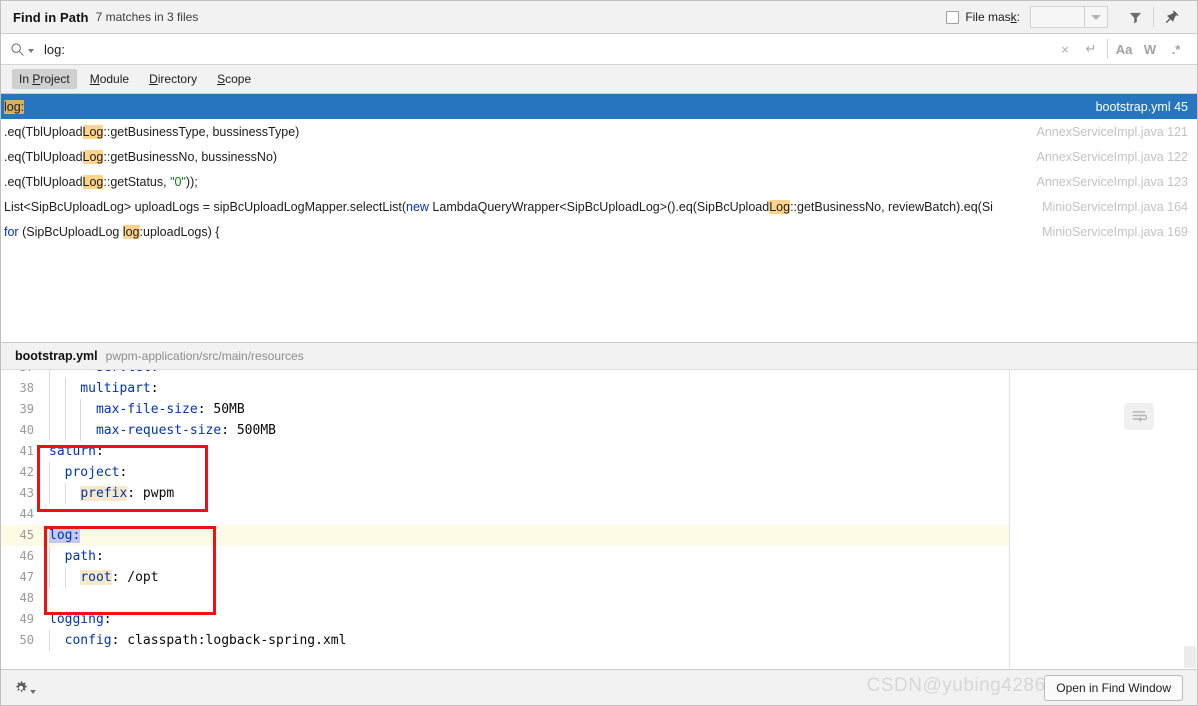  I want to click on whole-words-toggle: W, so click(1150, 49).